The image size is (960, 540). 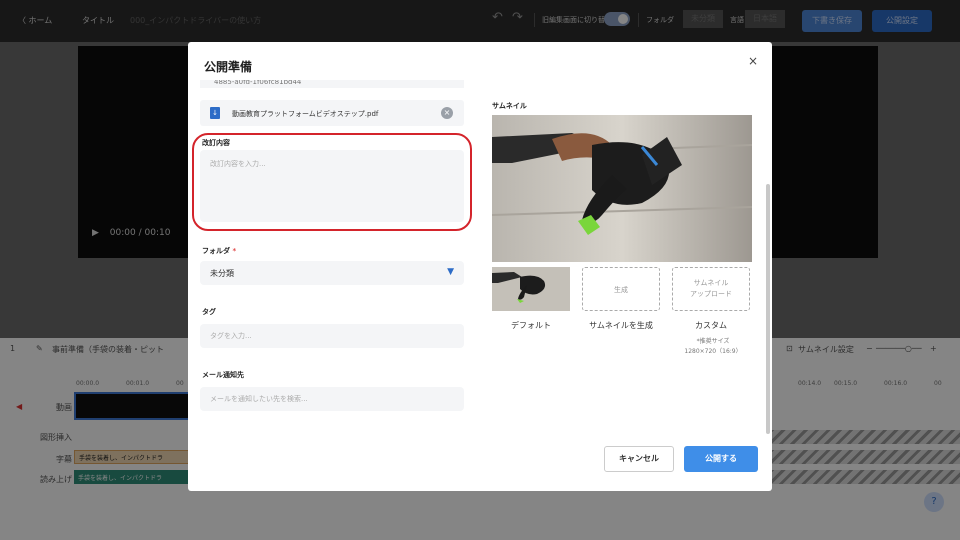 I want to click on note-line1: *推奨サイズ, so click(x=713, y=341).